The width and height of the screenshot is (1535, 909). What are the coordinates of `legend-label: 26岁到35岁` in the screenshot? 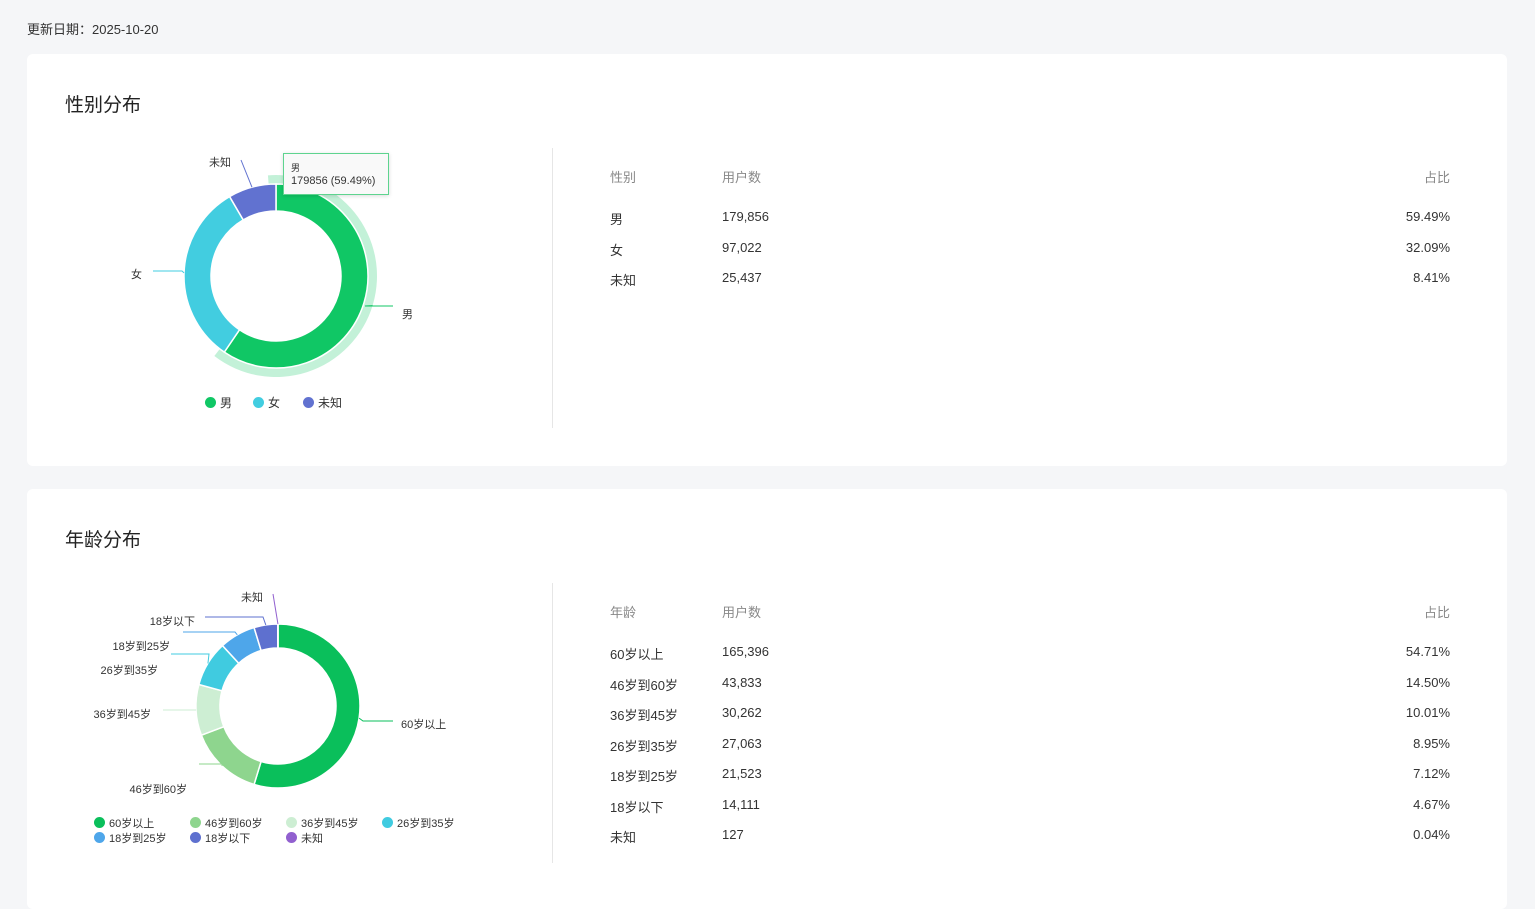 It's located at (425, 824).